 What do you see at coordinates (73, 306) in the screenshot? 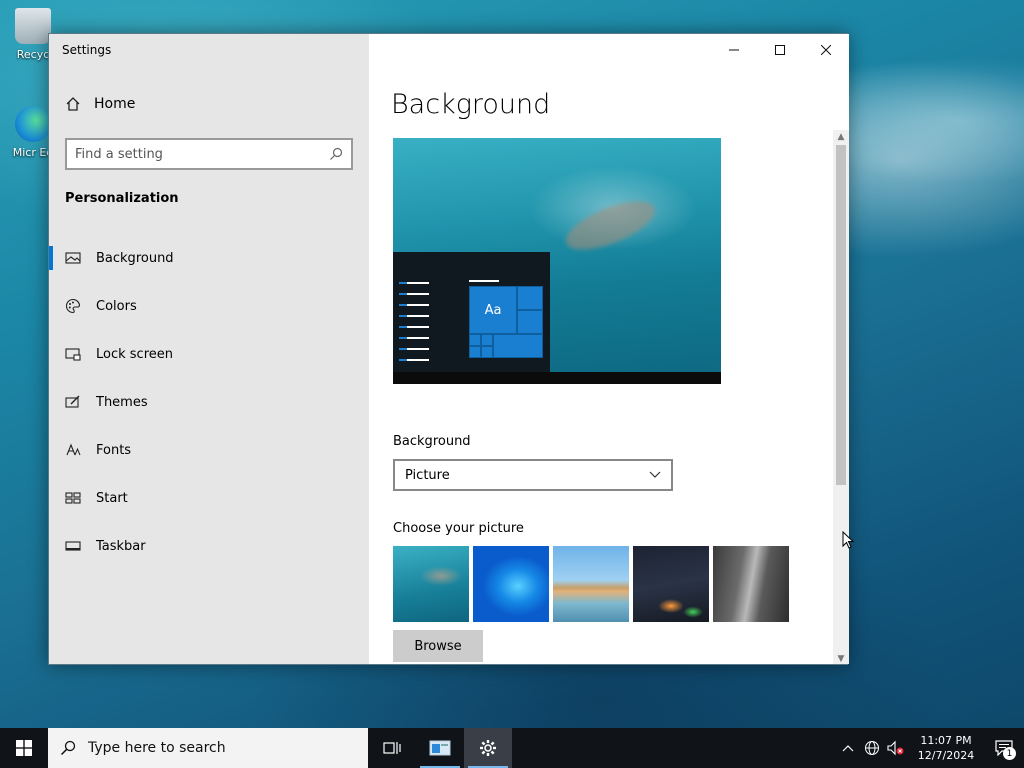
I see `palette-icon` at bounding box center [73, 306].